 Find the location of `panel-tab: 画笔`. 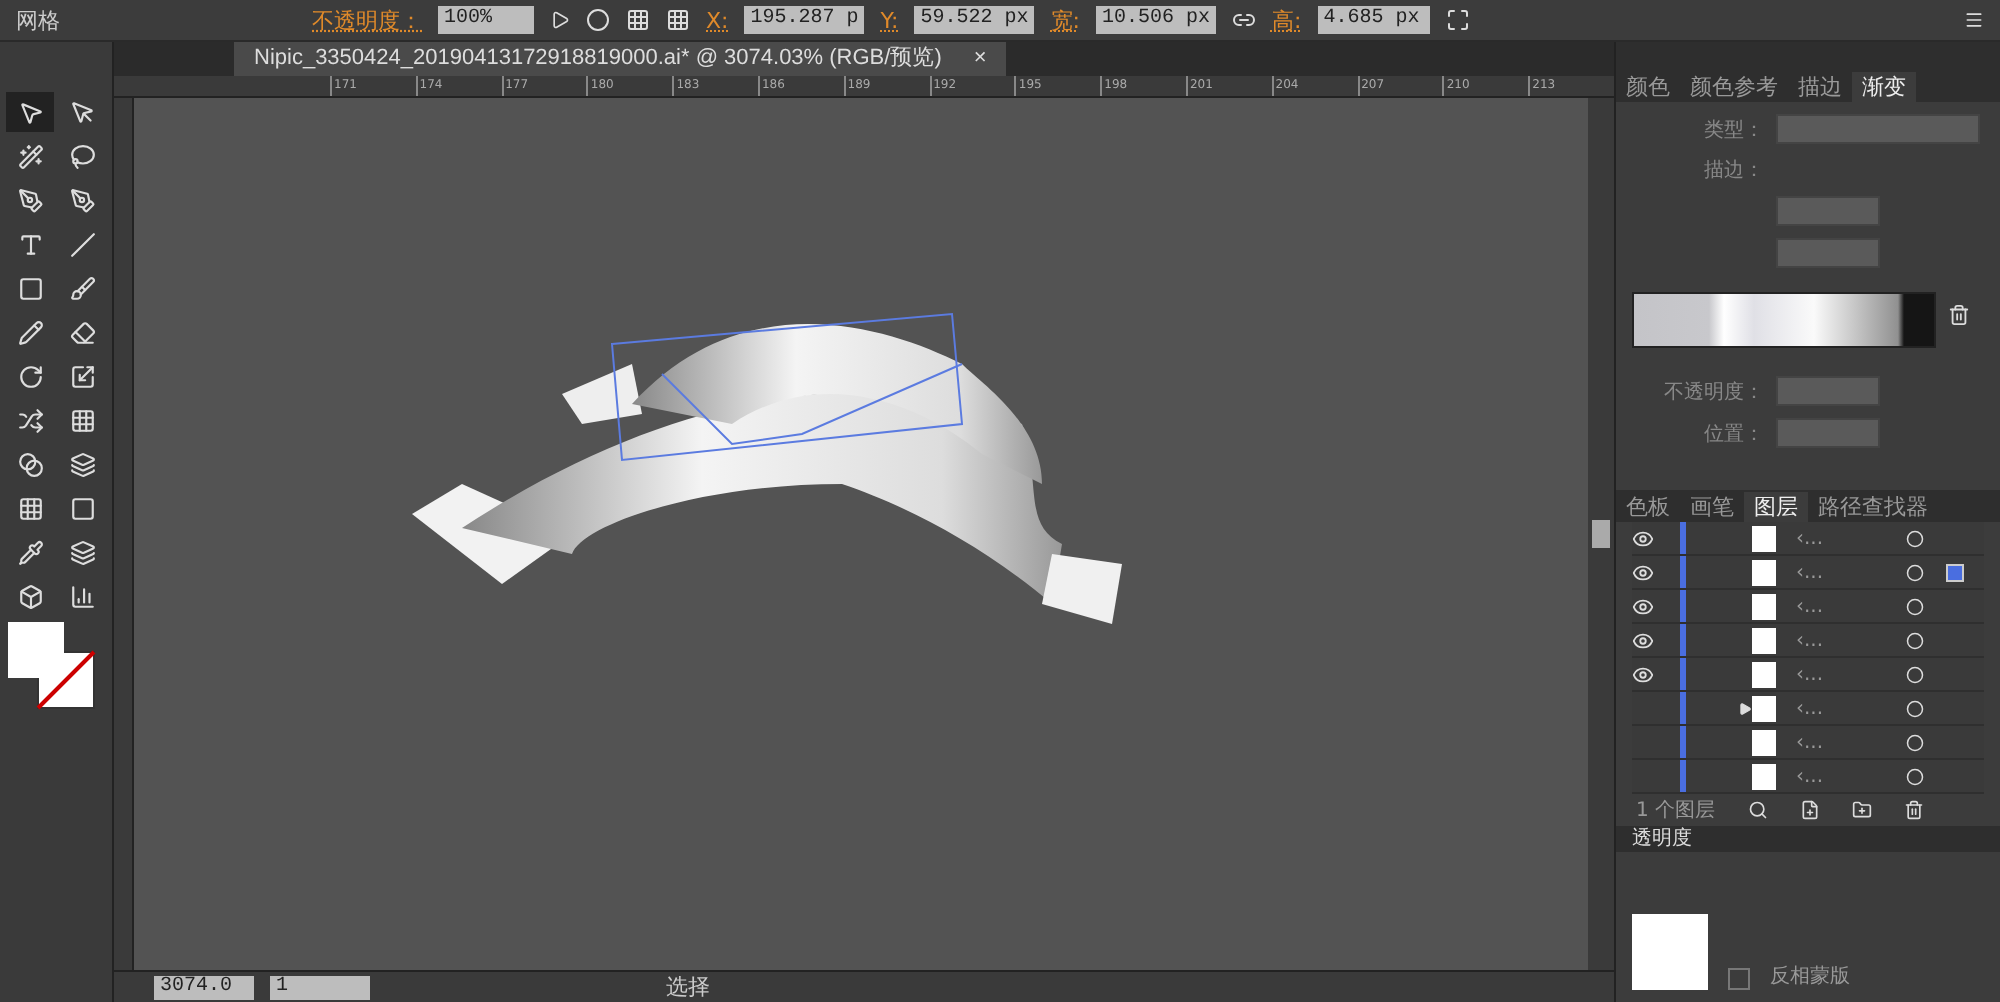

panel-tab: 画笔 is located at coordinates (1712, 507).